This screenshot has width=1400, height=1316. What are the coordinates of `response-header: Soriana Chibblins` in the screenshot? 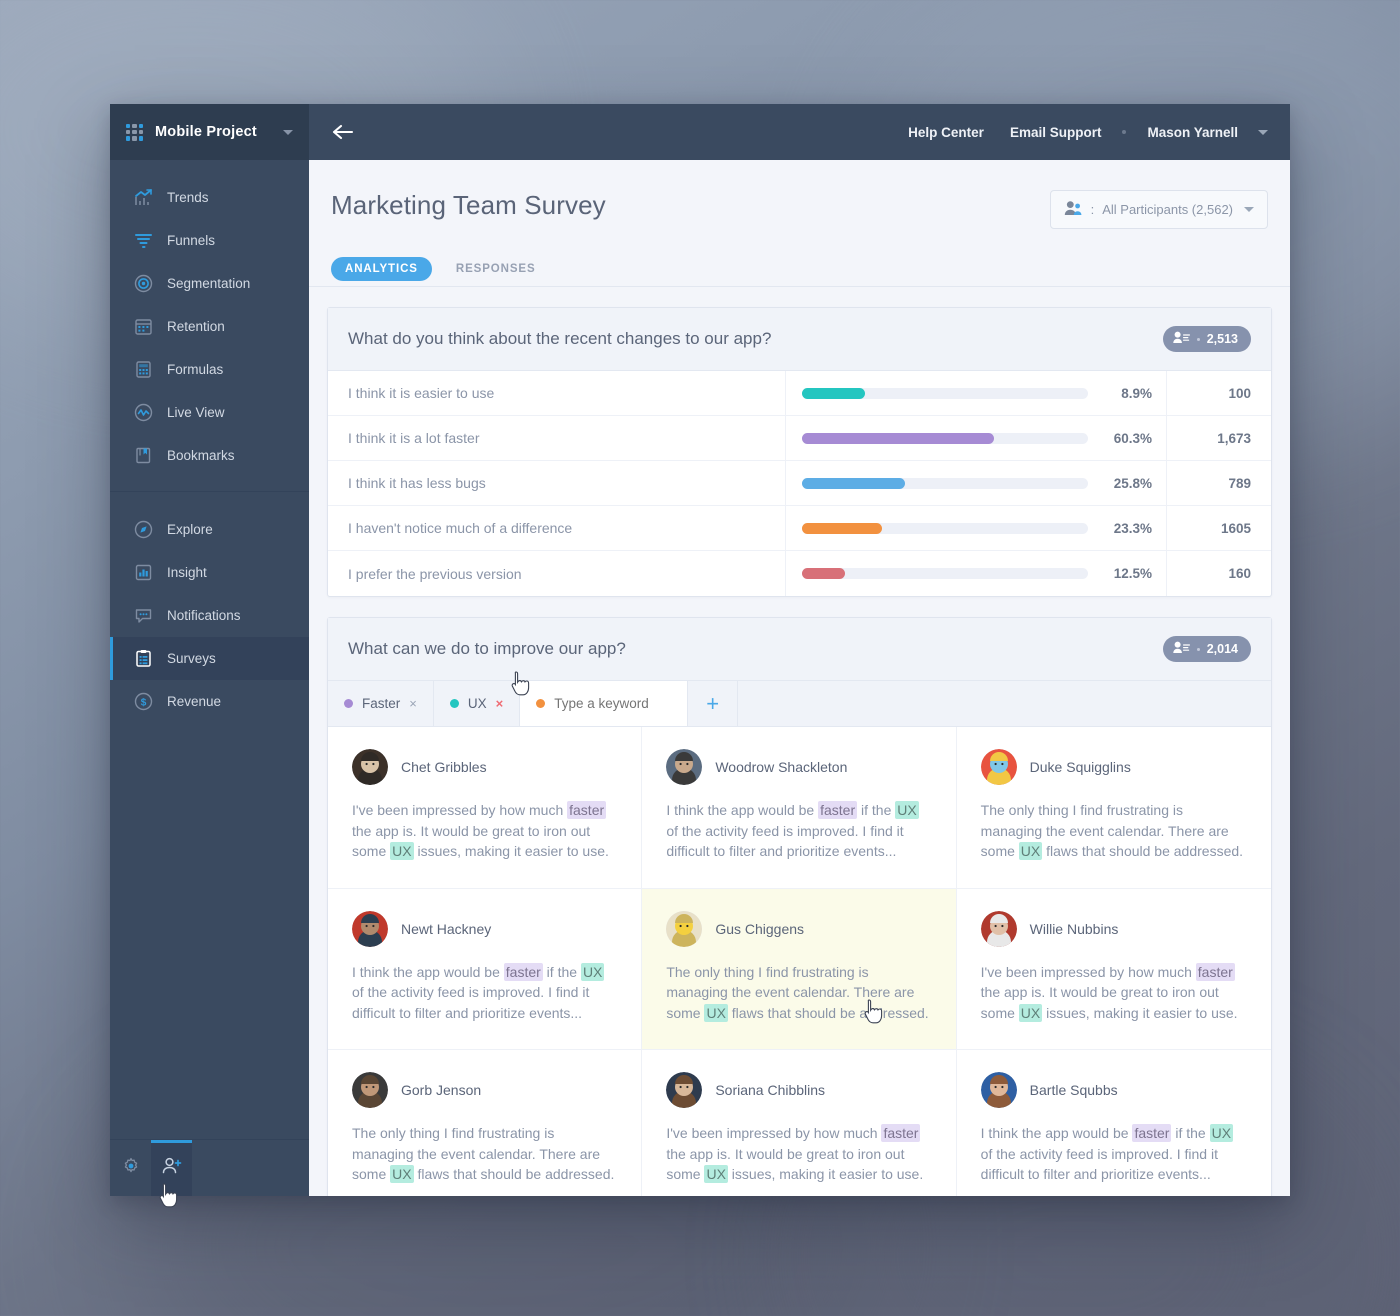 It's located at (798, 1090).